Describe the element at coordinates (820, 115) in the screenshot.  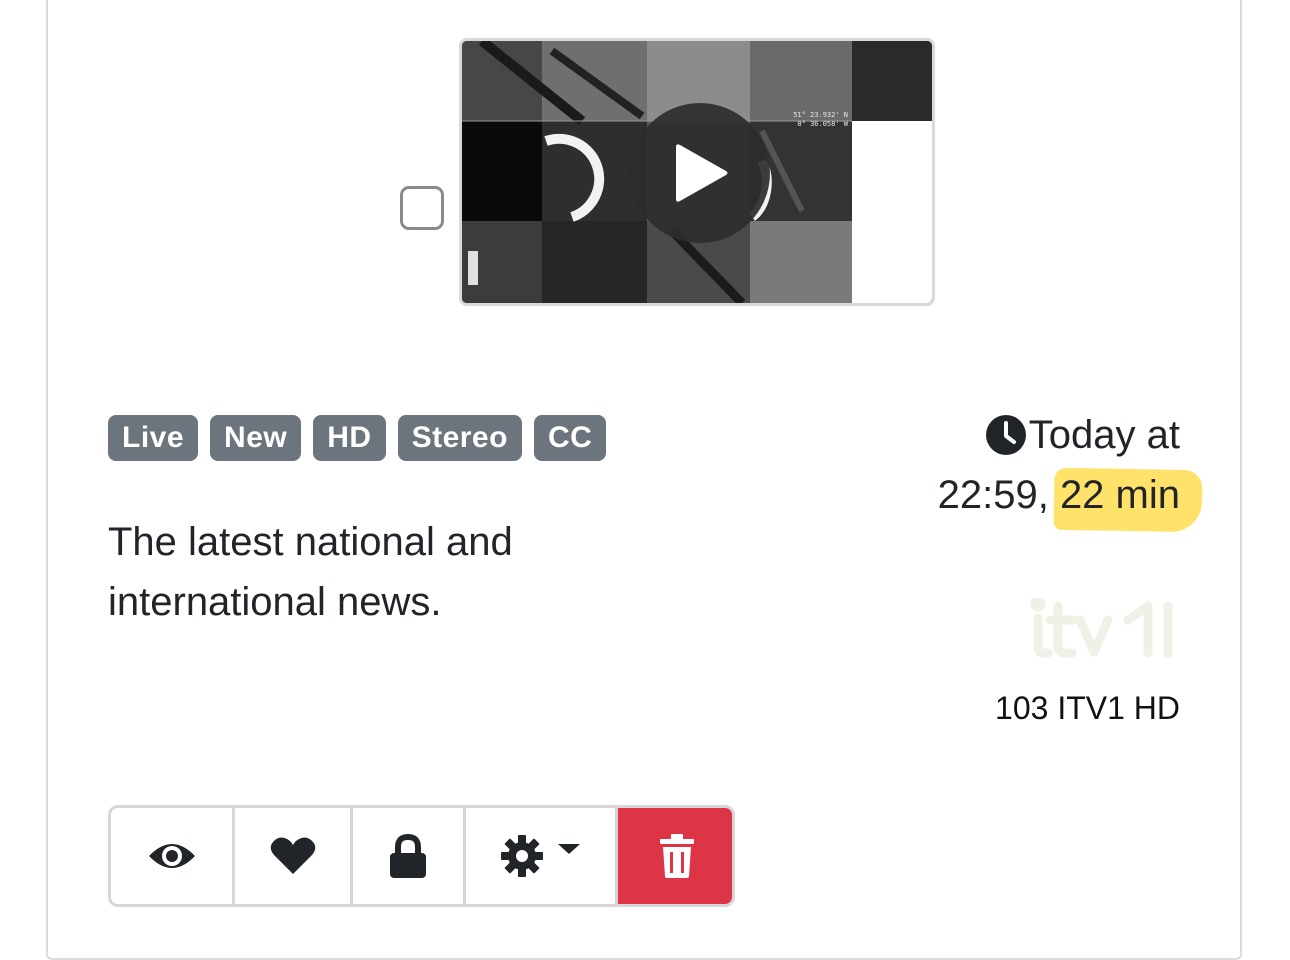
I see `latitude-text: 51° 23.932' N` at that location.